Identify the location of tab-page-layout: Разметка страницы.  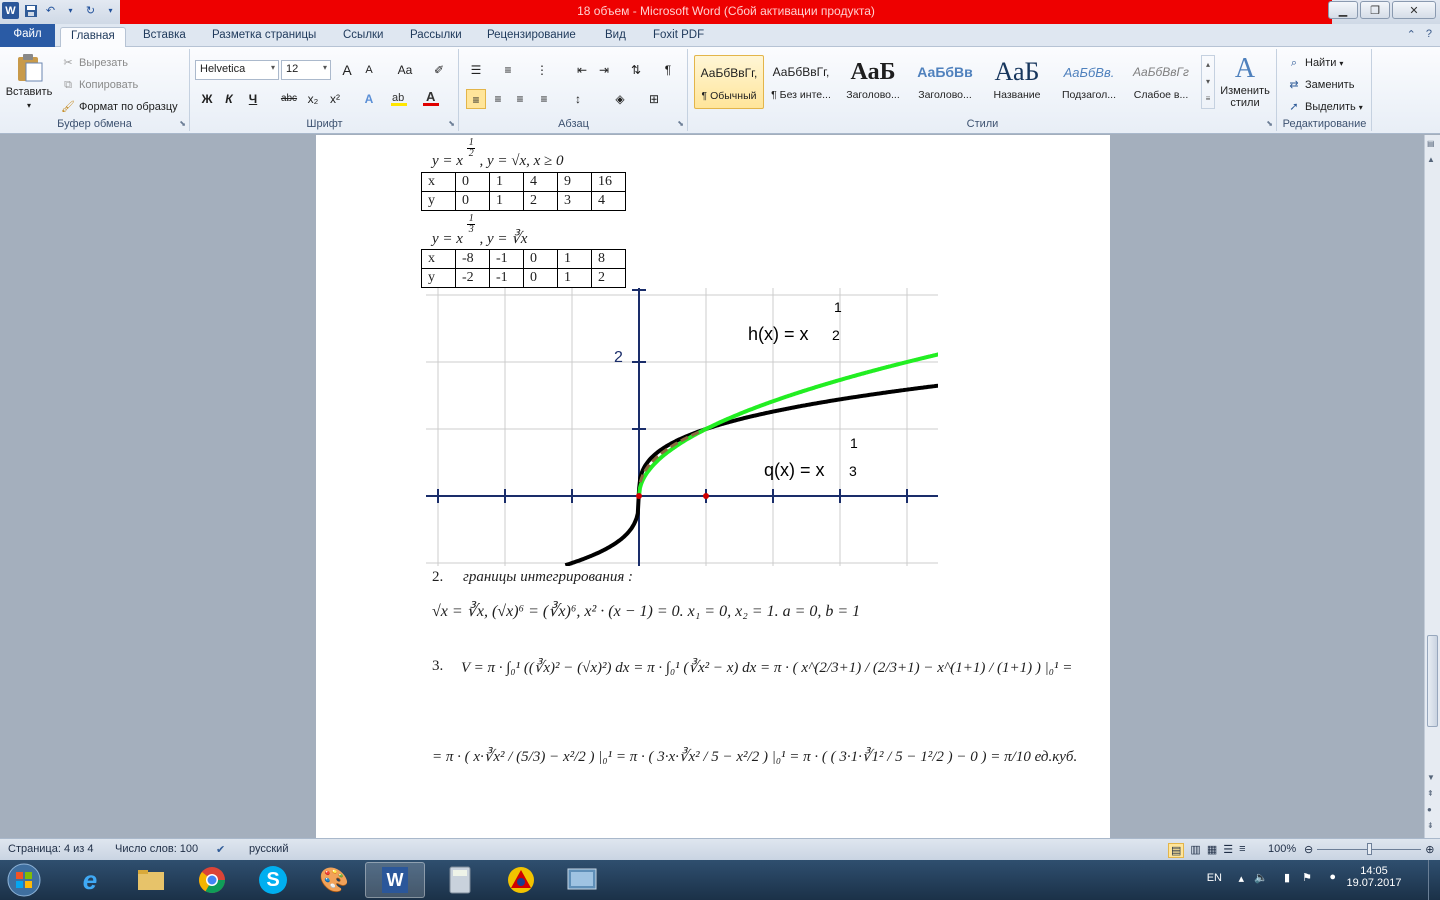
(264, 37).